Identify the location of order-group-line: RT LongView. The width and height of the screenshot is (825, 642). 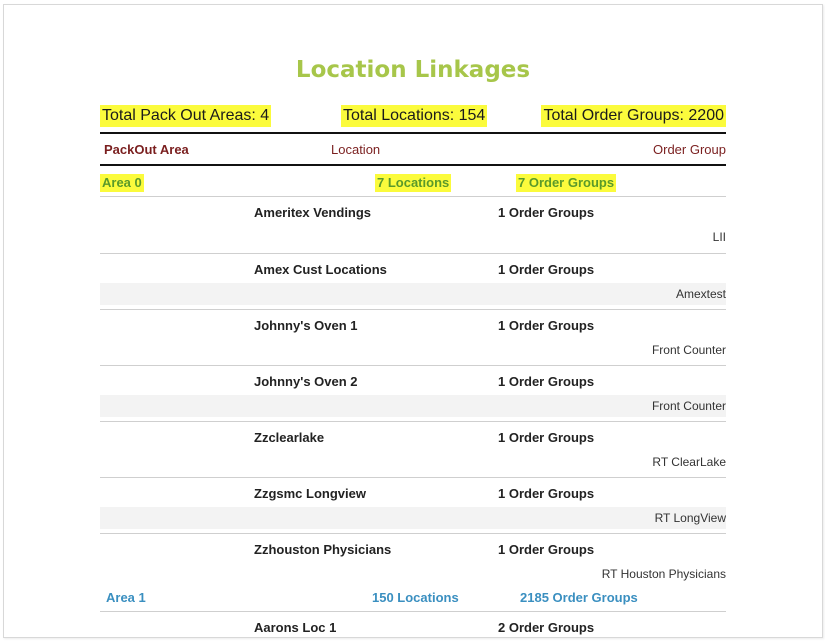
(413, 518).